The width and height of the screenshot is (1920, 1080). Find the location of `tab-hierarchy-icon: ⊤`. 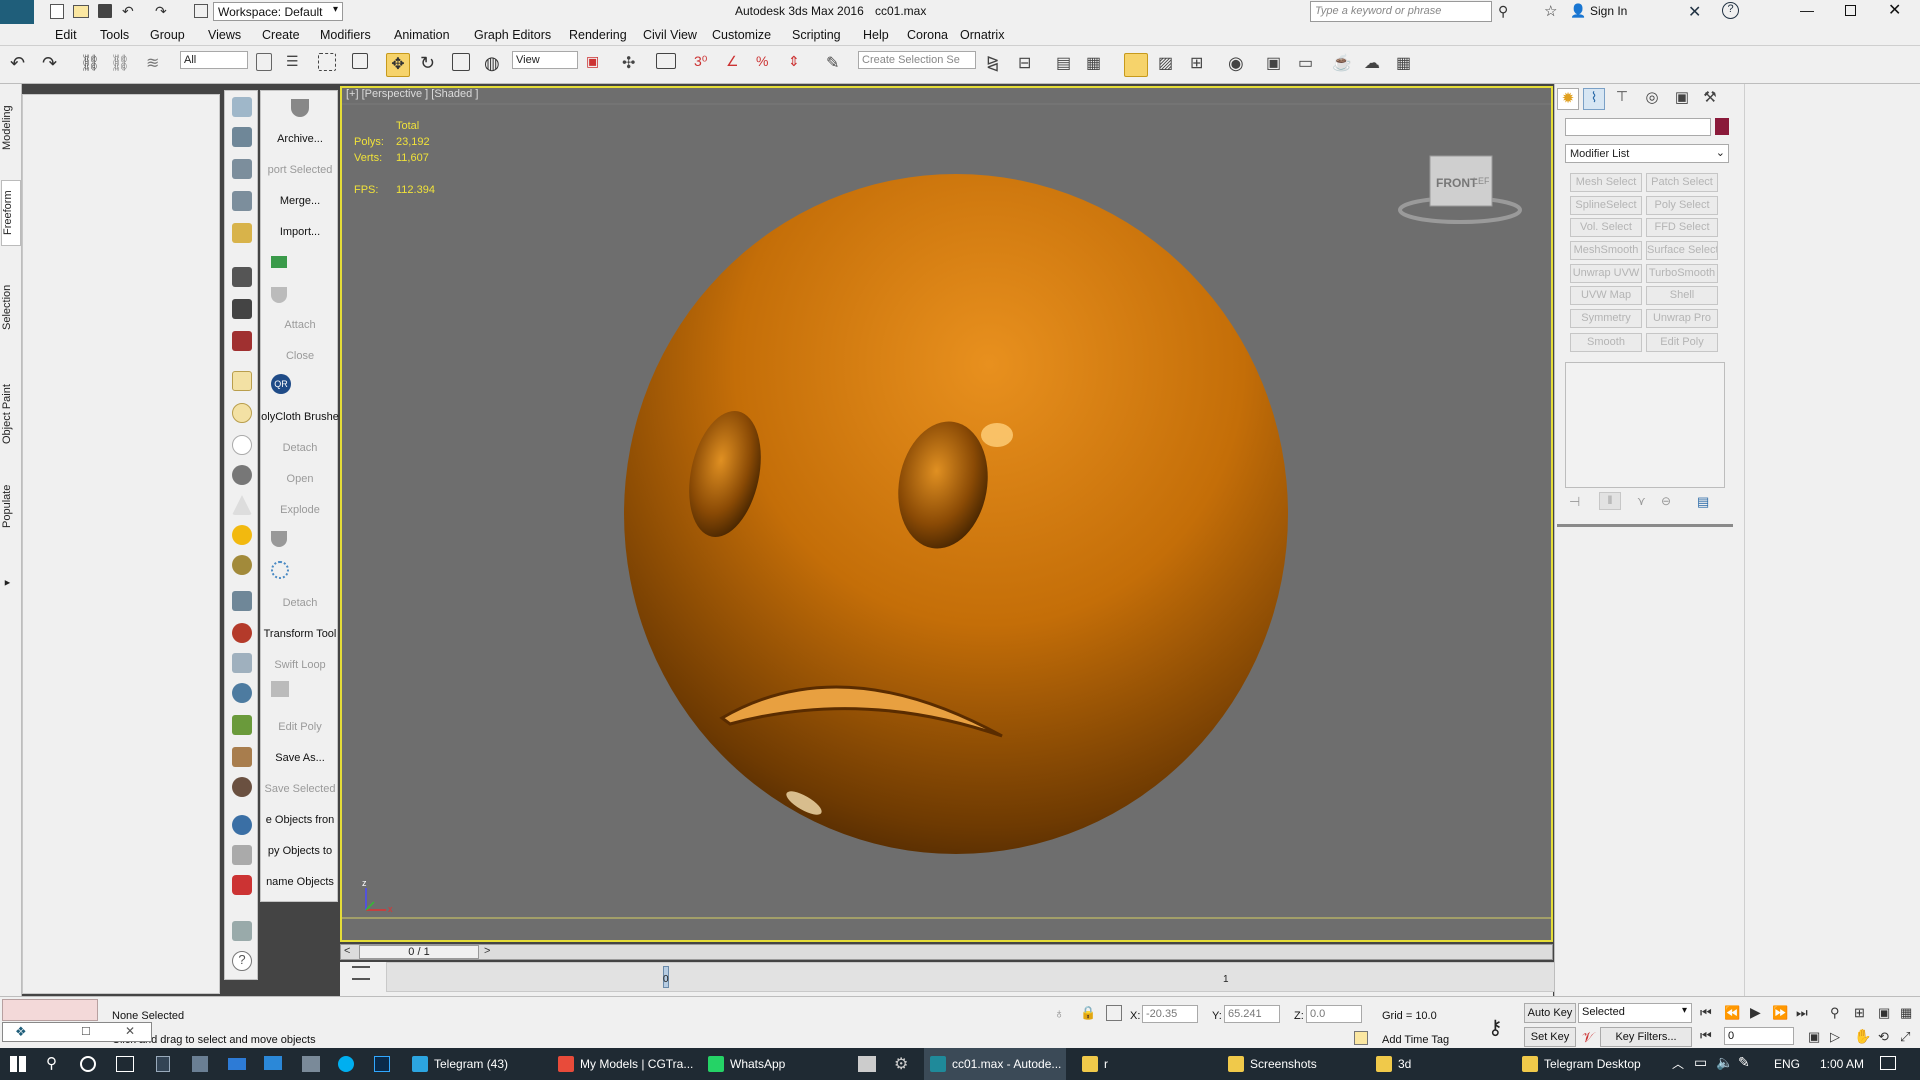

tab-hierarchy-icon: ⊤ is located at coordinates (1622, 99).